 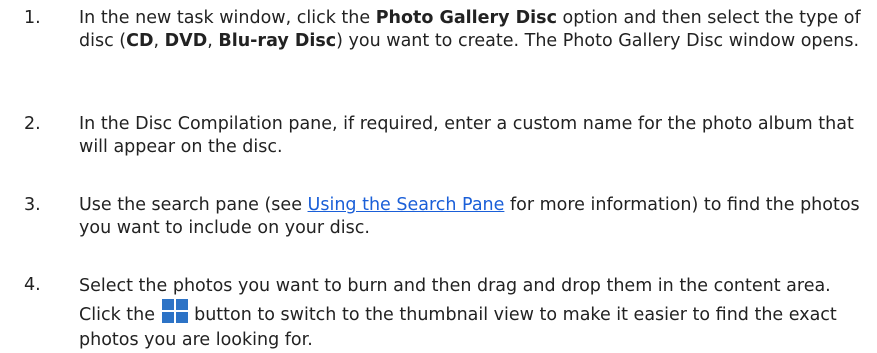 I want to click on step-number: 1., so click(x=32, y=18).